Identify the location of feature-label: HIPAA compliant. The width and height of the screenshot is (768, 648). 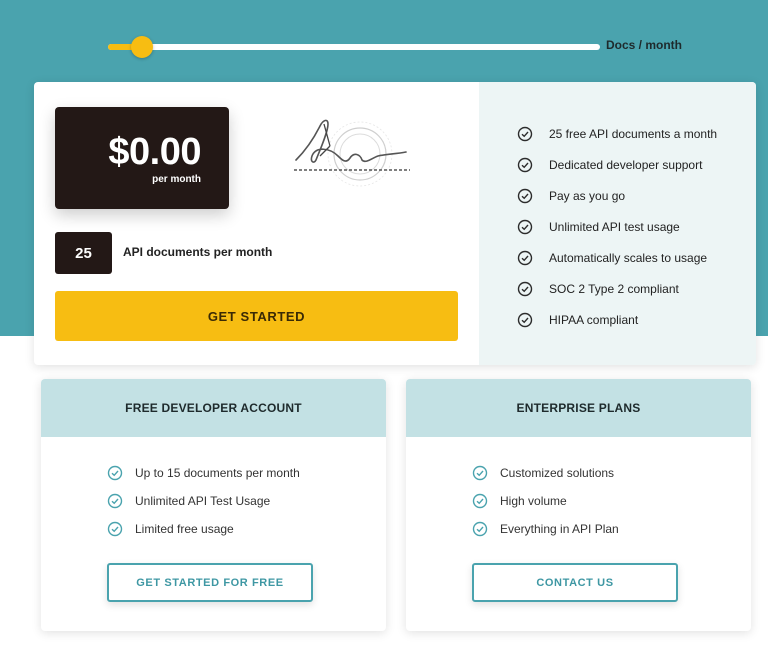
(594, 319).